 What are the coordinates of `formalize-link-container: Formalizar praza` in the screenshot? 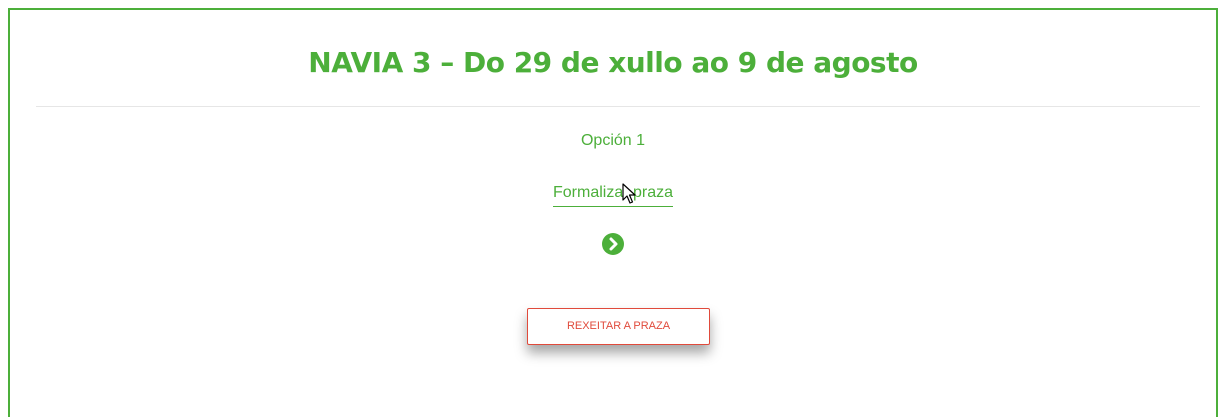 It's located at (613, 195).